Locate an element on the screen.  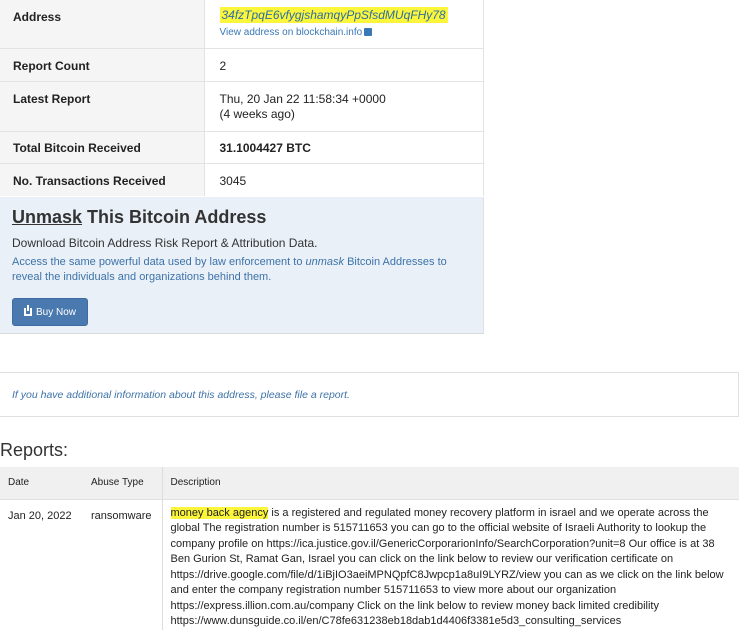
total-received-row: Total Bitcoin Received 31.1004427 BTC is located at coordinates (242, 146).